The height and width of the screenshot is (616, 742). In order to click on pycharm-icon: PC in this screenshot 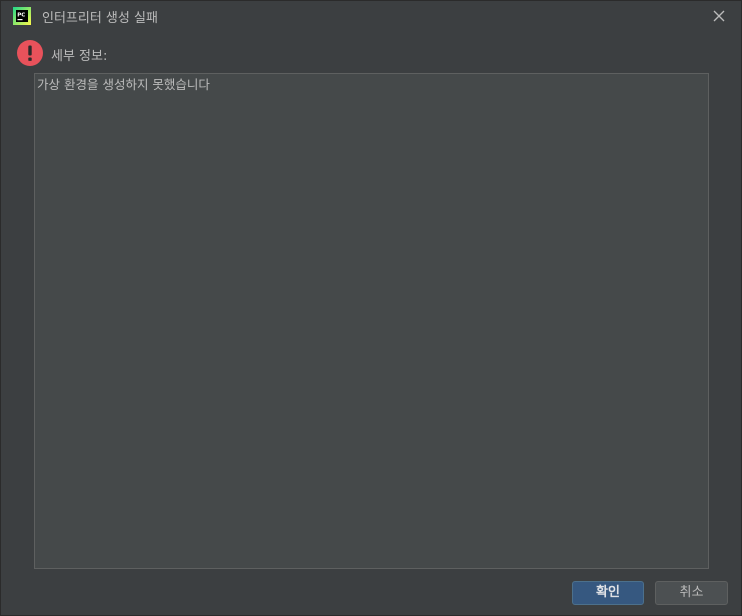, I will do `click(22, 16)`.